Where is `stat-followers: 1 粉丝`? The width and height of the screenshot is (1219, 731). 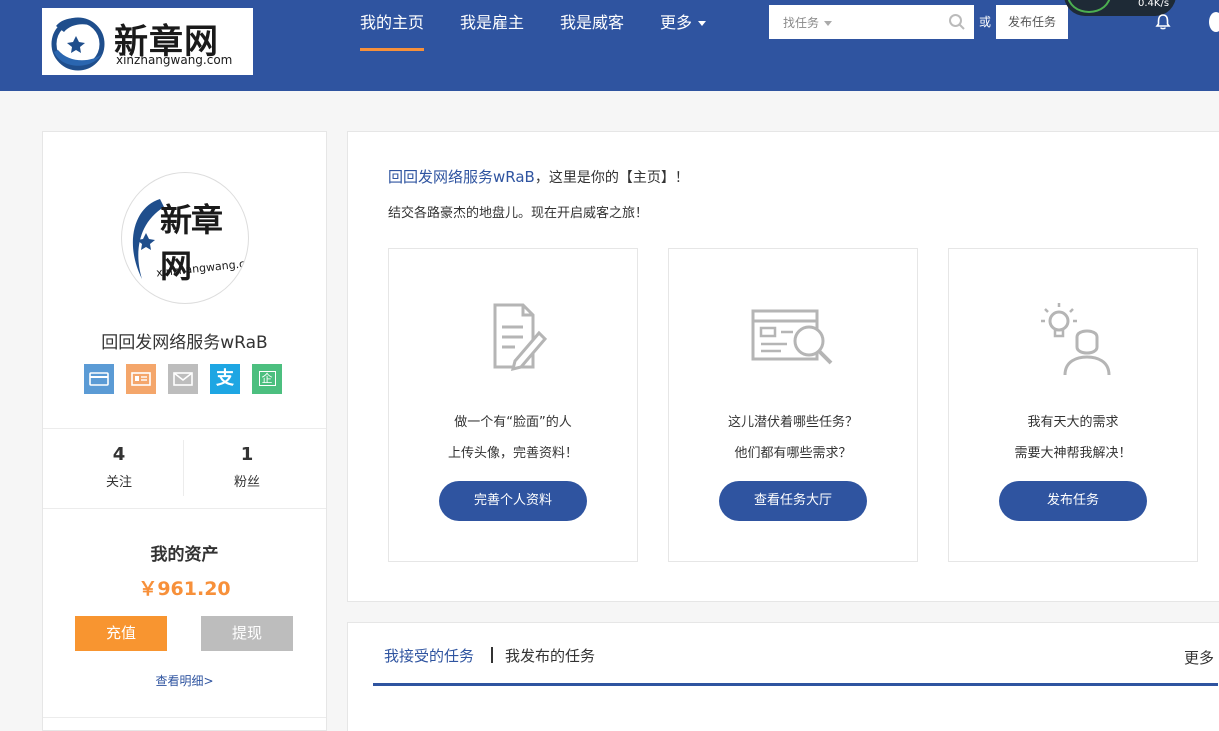
stat-followers: 1 粉丝 is located at coordinates (247, 467).